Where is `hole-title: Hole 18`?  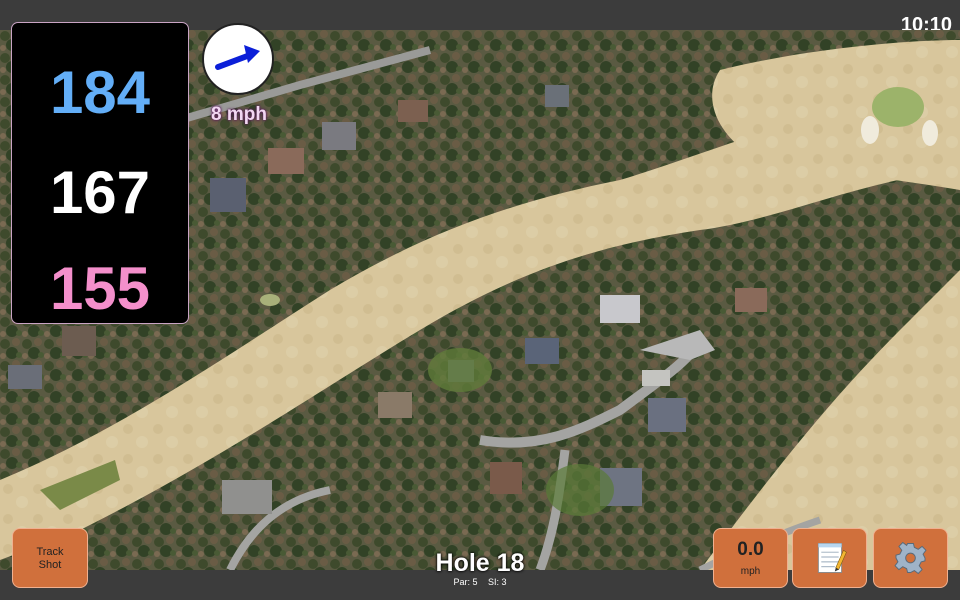 hole-title: Hole 18 is located at coordinates (480, 563).